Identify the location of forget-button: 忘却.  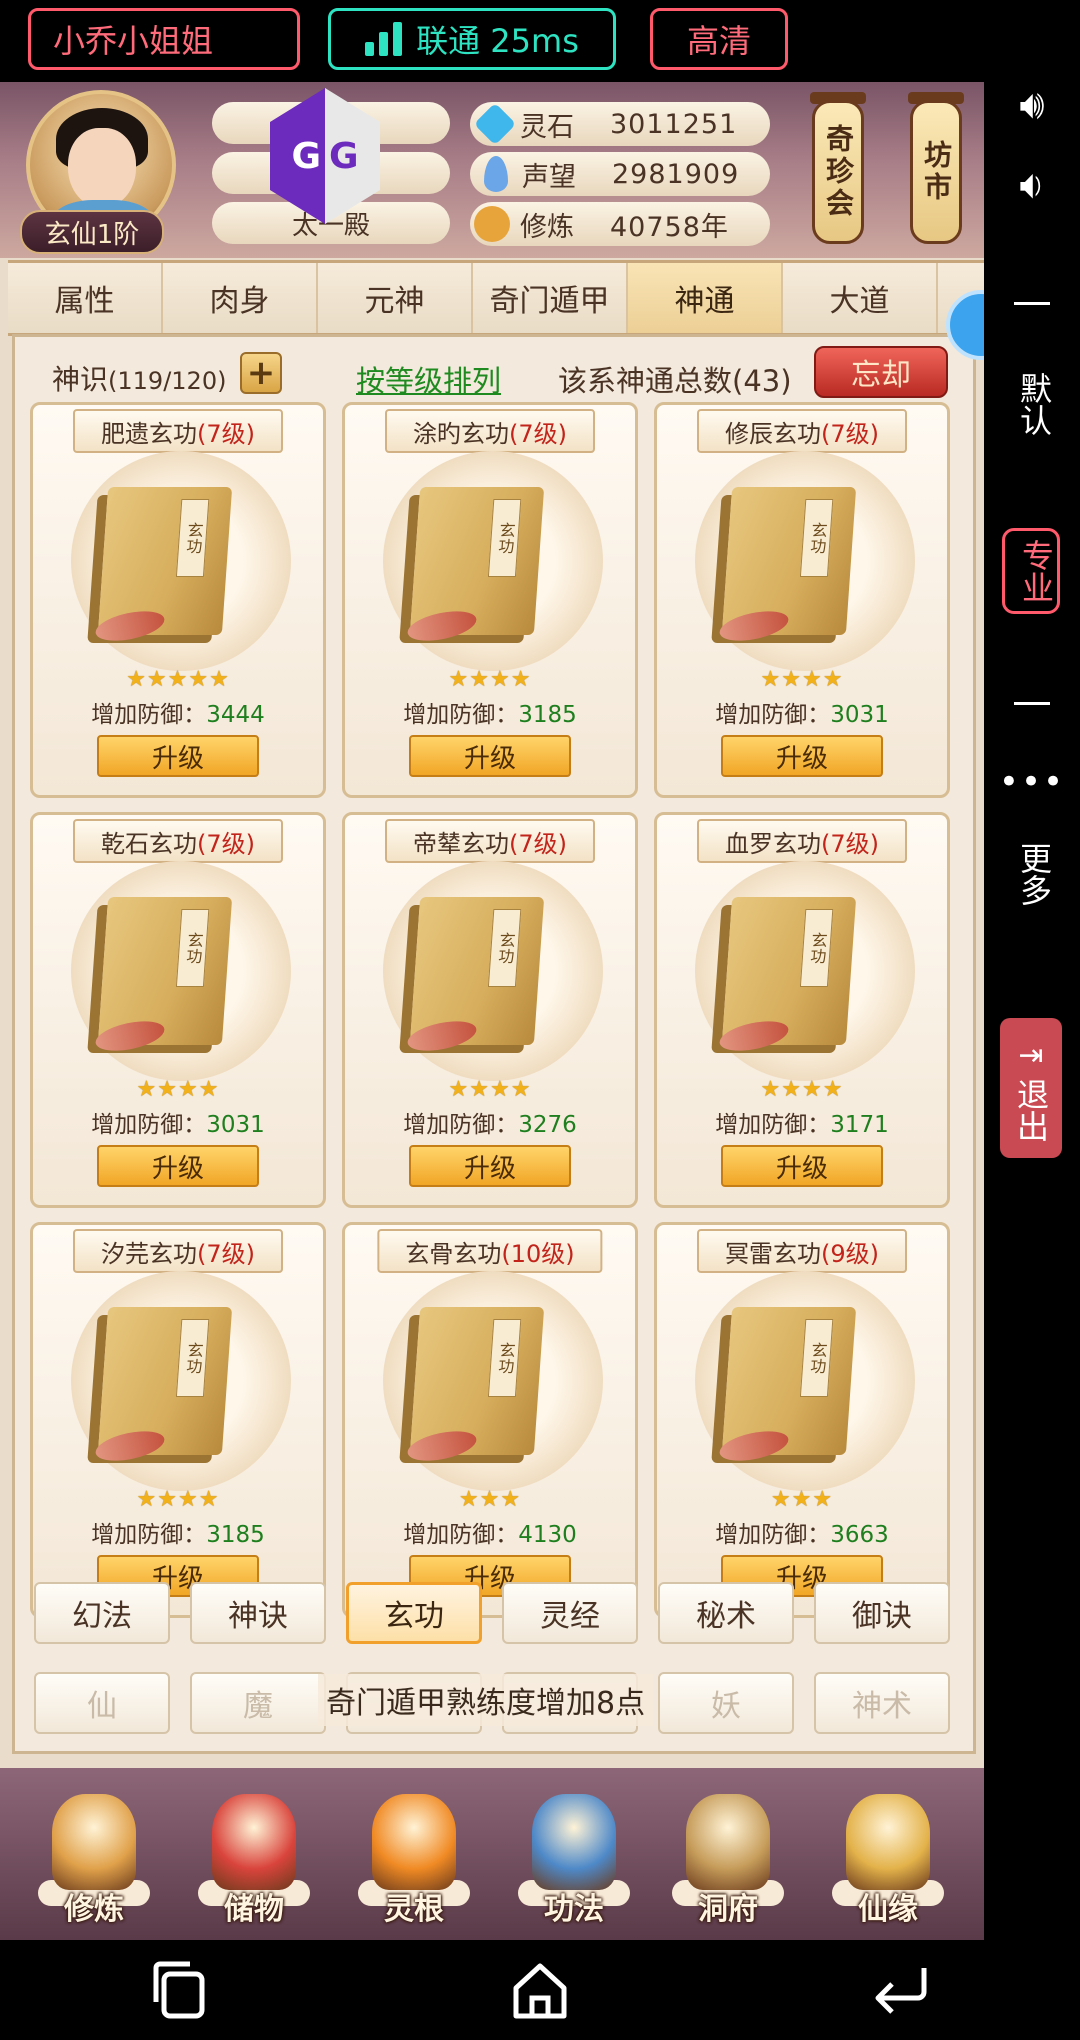
(881, 372).